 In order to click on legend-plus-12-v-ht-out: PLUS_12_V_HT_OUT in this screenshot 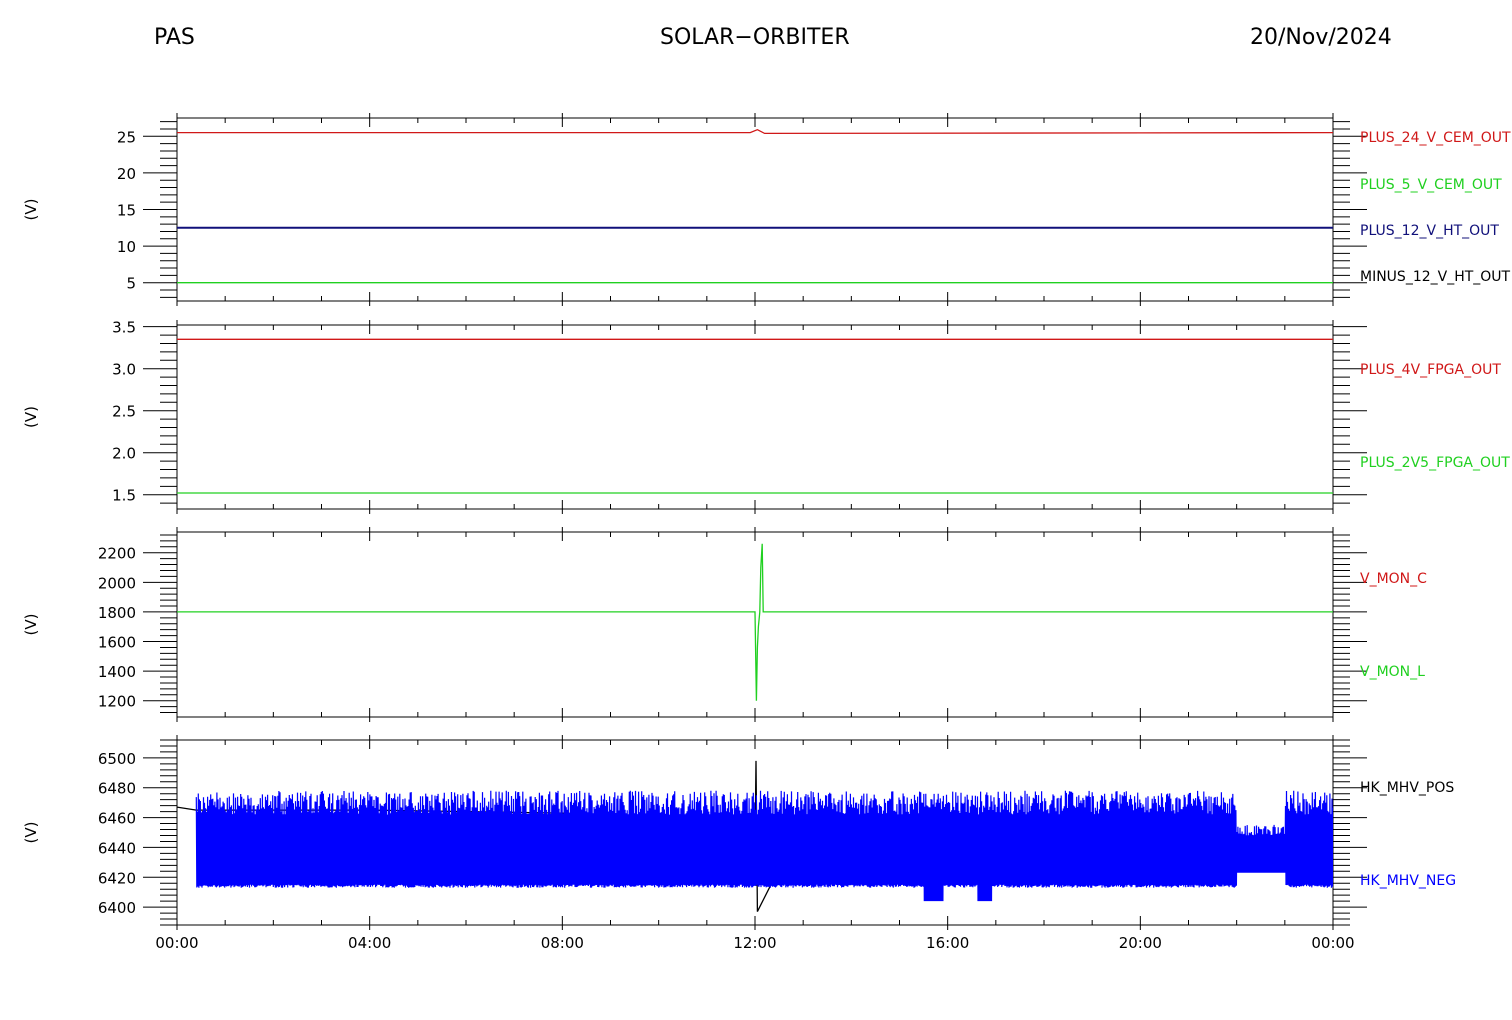, I will do `click(1429, 231)`.